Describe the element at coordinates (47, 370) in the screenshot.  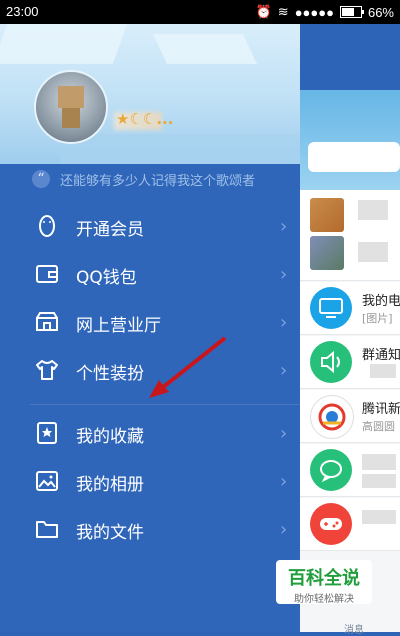
I see `tshirt-icon` at that location.